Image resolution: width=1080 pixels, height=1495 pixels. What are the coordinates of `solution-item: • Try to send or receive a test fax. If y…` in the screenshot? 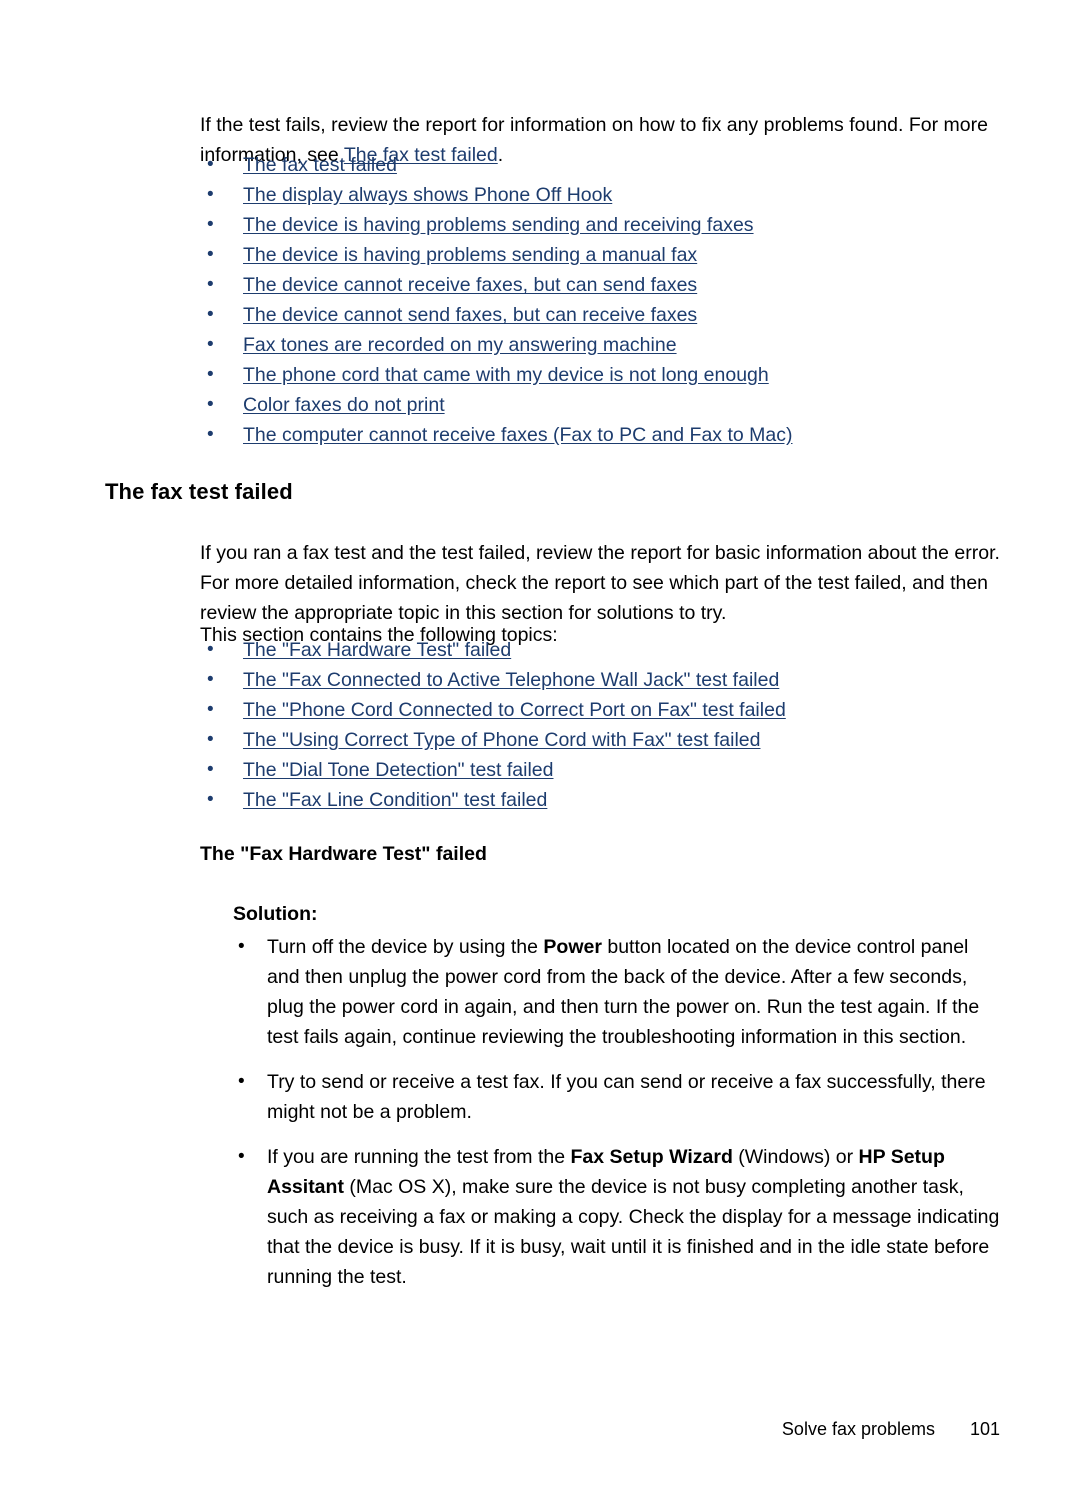 It's located at (618, 1097).